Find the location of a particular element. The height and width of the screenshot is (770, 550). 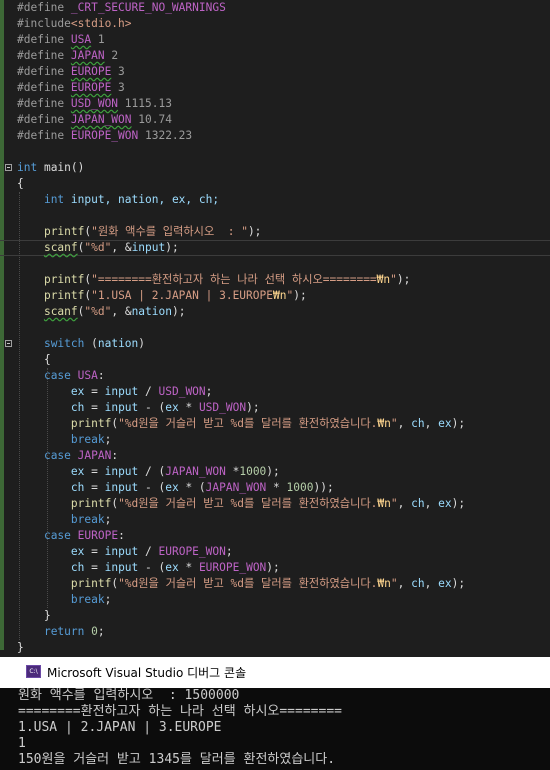

code-token: JAPAN_WON is located at coordinates (195, 471).